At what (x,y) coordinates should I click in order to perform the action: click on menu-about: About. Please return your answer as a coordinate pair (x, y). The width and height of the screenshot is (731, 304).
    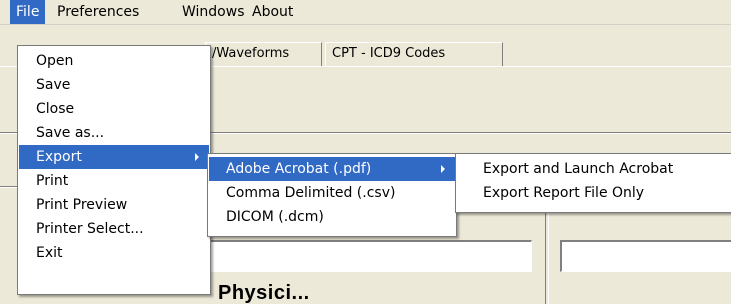
    Looking at the image, I should click on (272, 12).